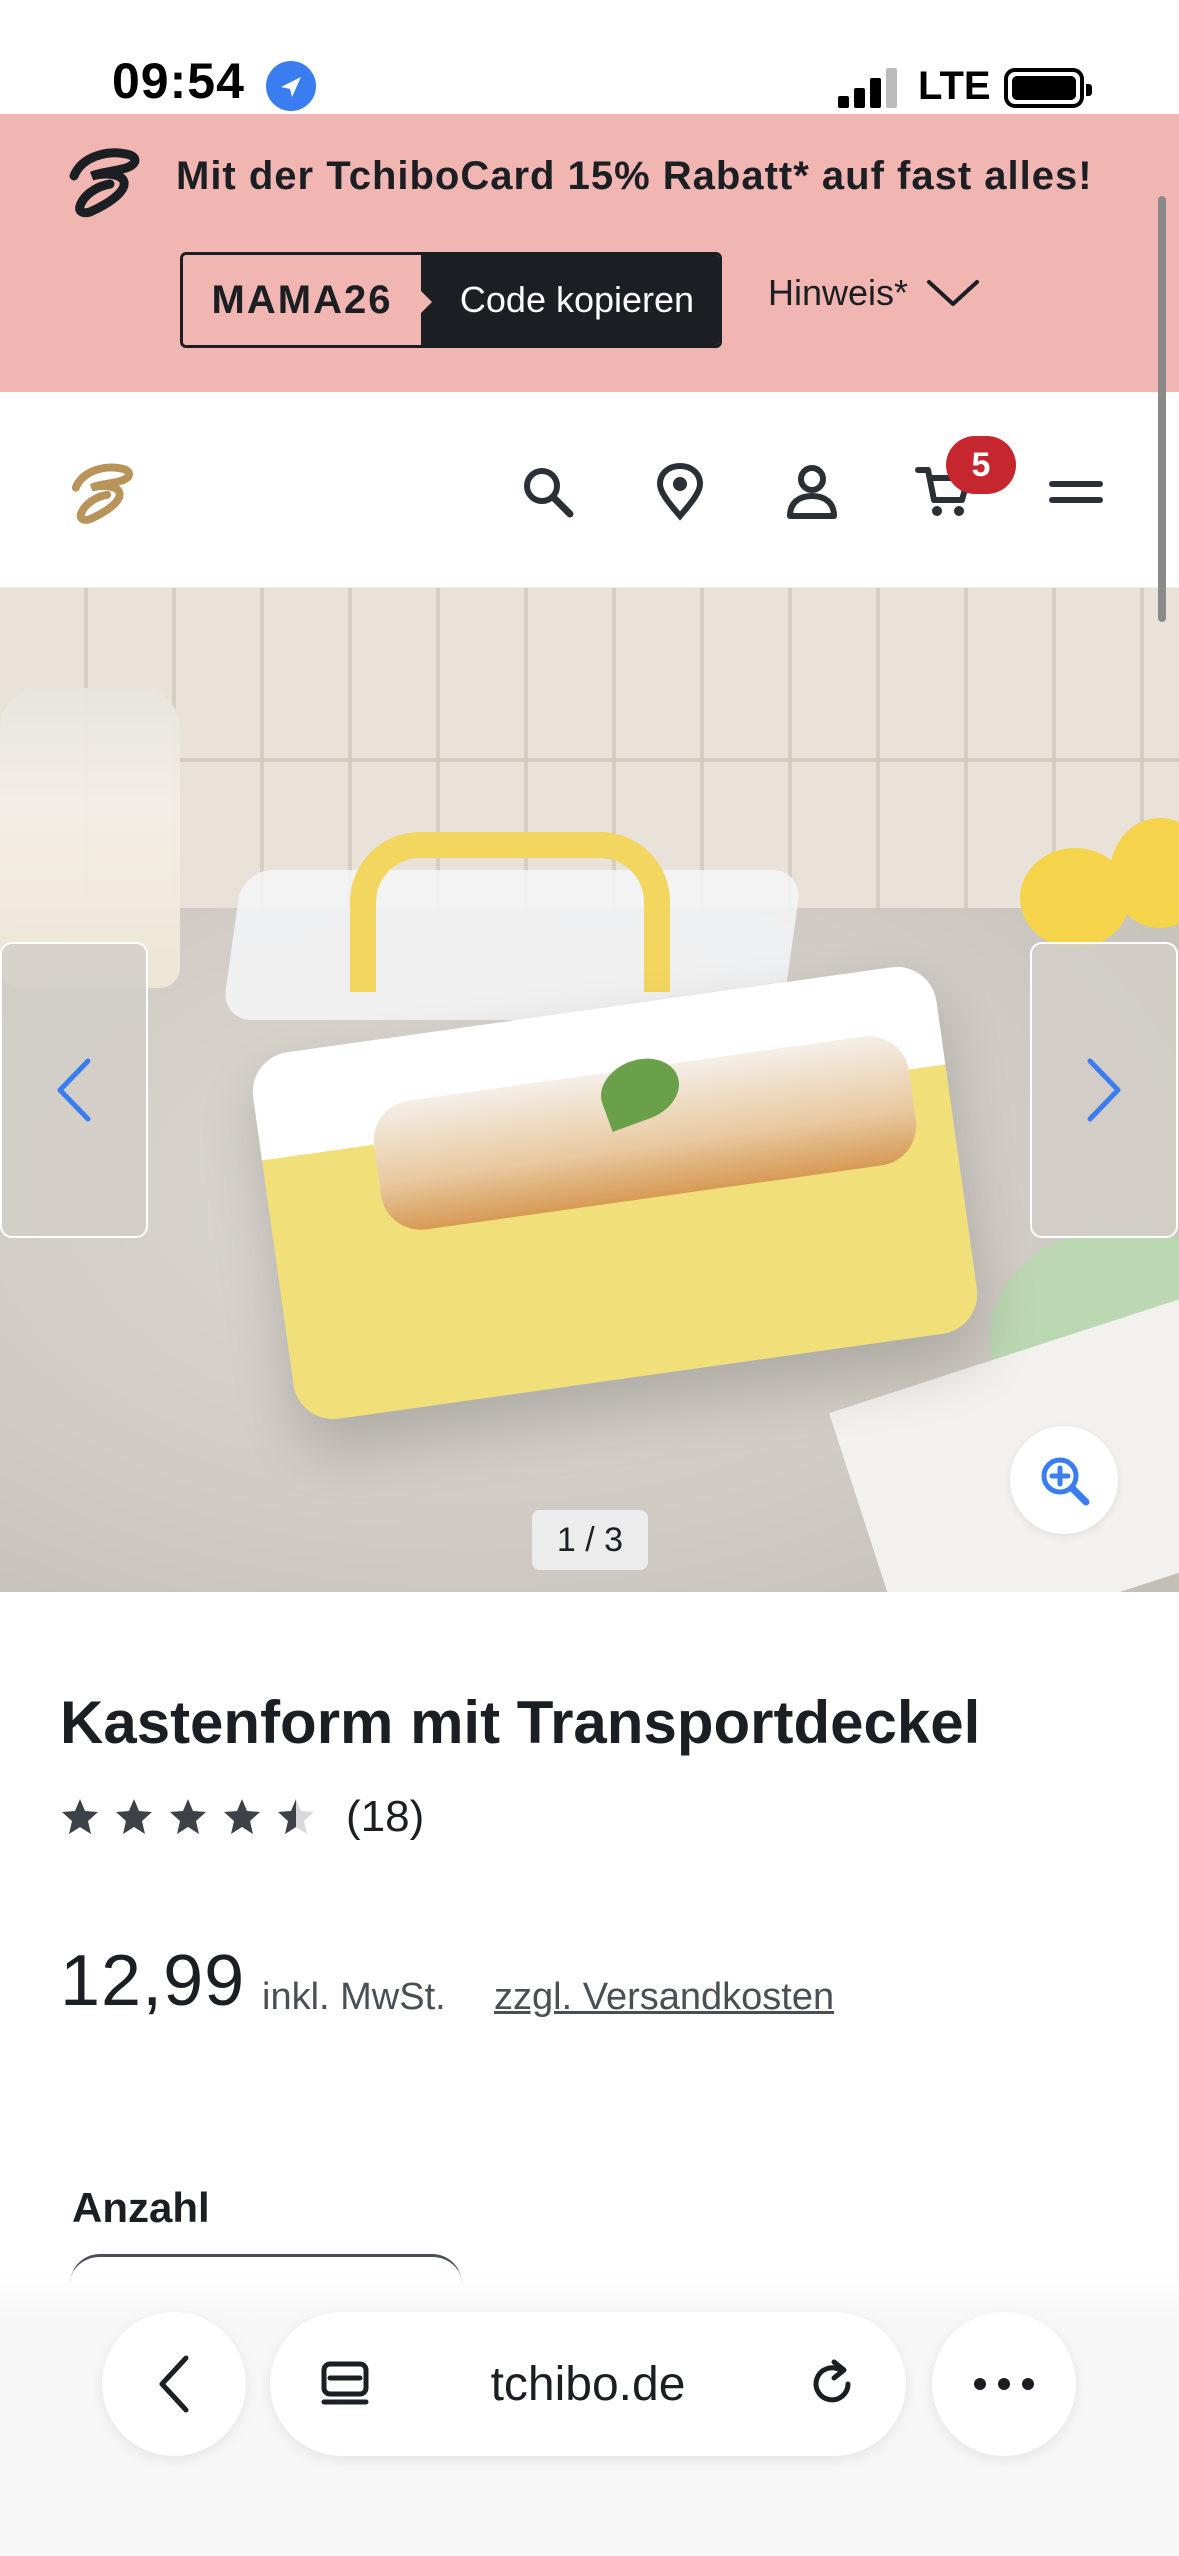  I want to click on shipping-link: zzgl. Versandkosten, so click(664, 1997).